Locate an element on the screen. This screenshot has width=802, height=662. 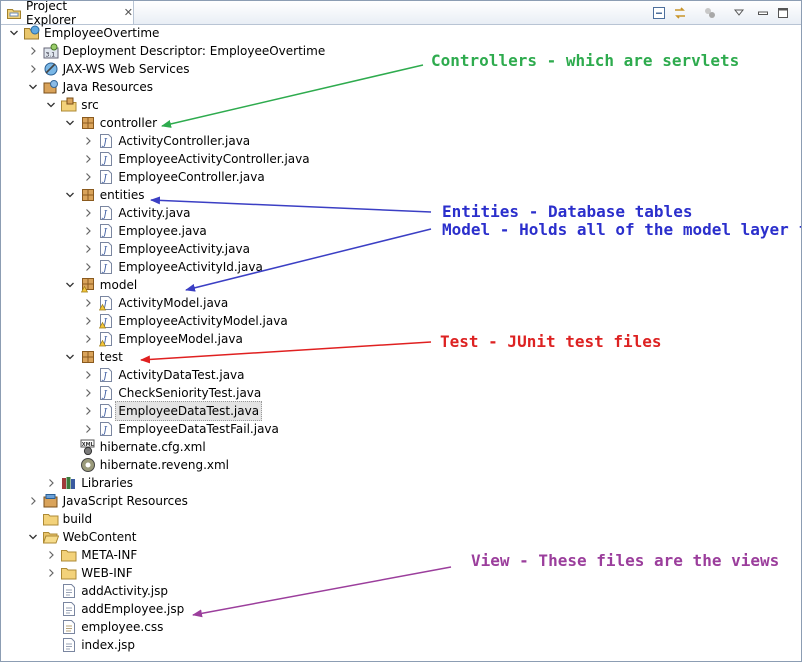
tree-item: entities is located at coordinates (104, 195).